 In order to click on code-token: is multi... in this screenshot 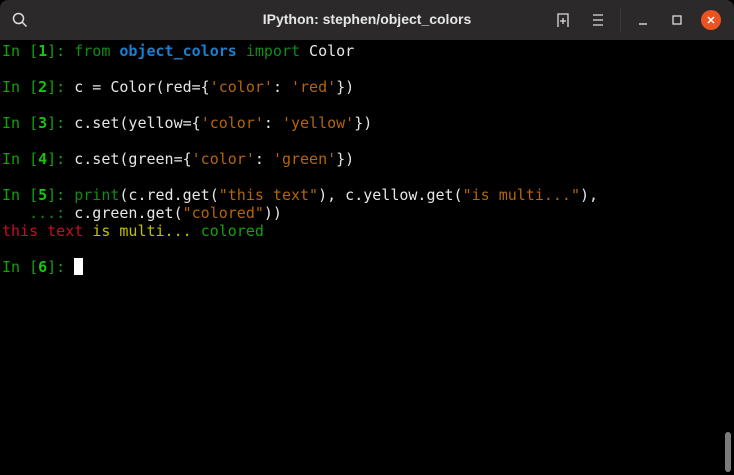, I will do `click(142, 231)`.